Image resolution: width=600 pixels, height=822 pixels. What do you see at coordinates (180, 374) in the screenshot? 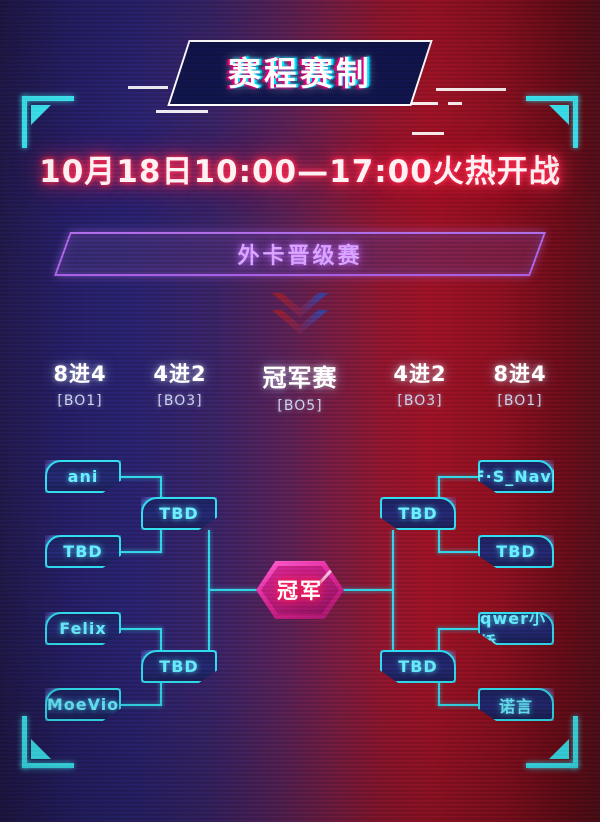
I see `round-name: 4进2` at bounding box center [180, 374].